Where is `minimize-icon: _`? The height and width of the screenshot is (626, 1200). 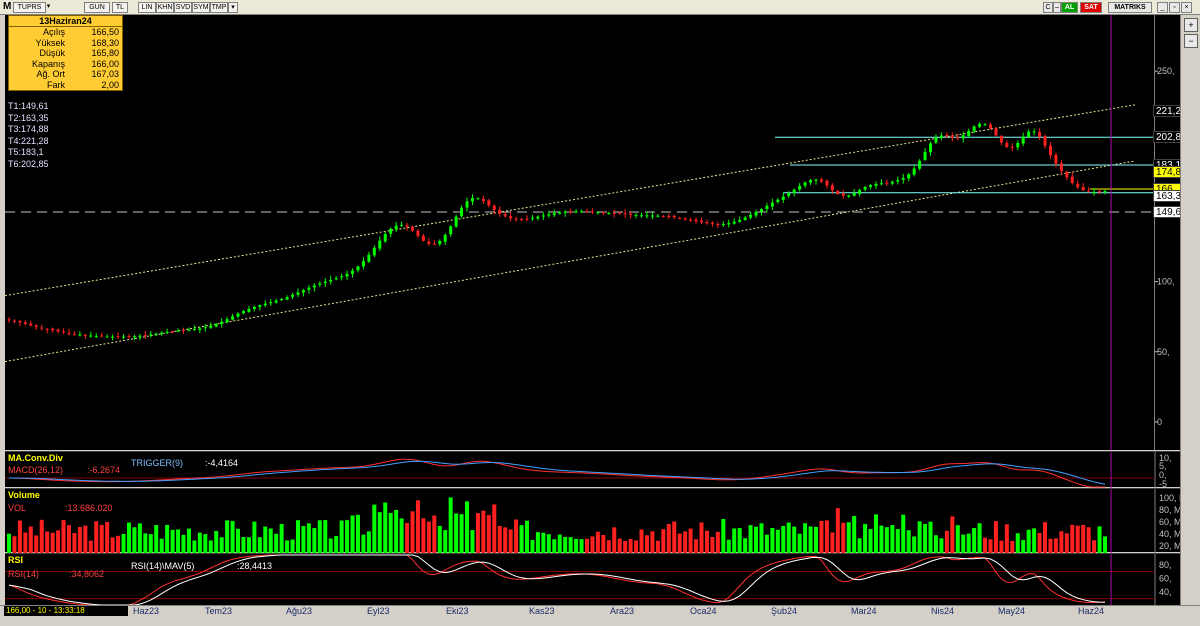
minimize-icon: _ is located at coordinates (1162, 7).